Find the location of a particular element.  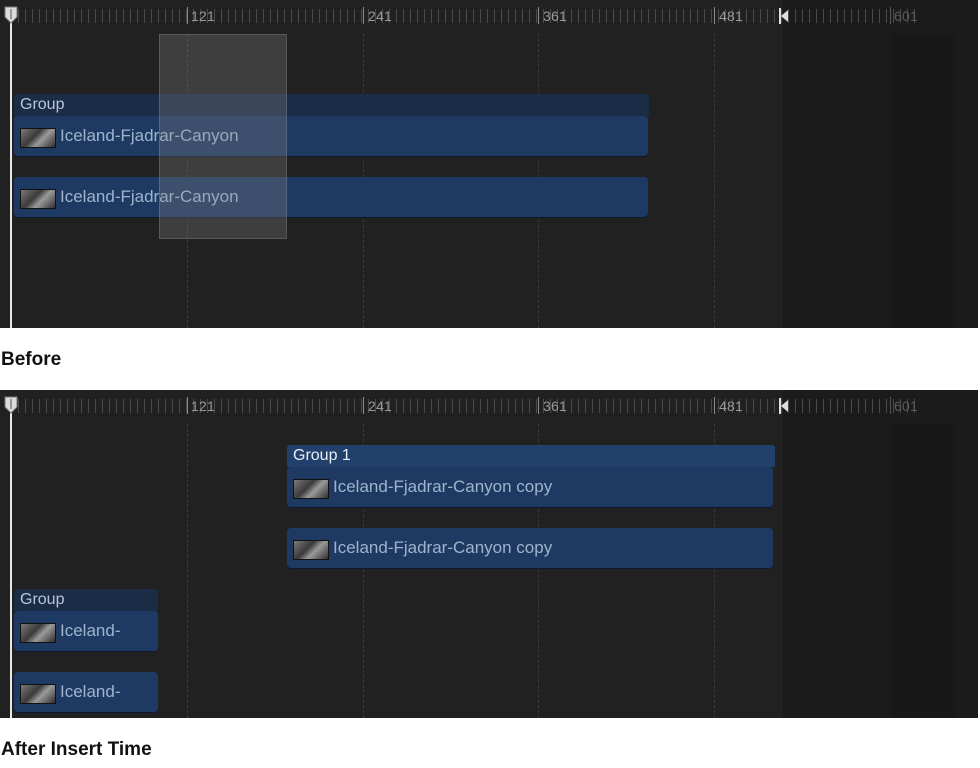

group-name: Group 1 is located at coordinates (322, 455).